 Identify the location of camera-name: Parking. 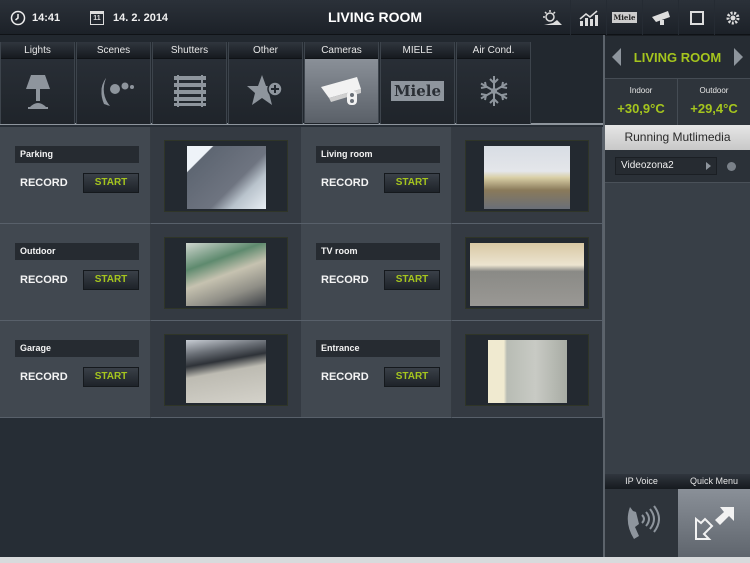
(77, 154).